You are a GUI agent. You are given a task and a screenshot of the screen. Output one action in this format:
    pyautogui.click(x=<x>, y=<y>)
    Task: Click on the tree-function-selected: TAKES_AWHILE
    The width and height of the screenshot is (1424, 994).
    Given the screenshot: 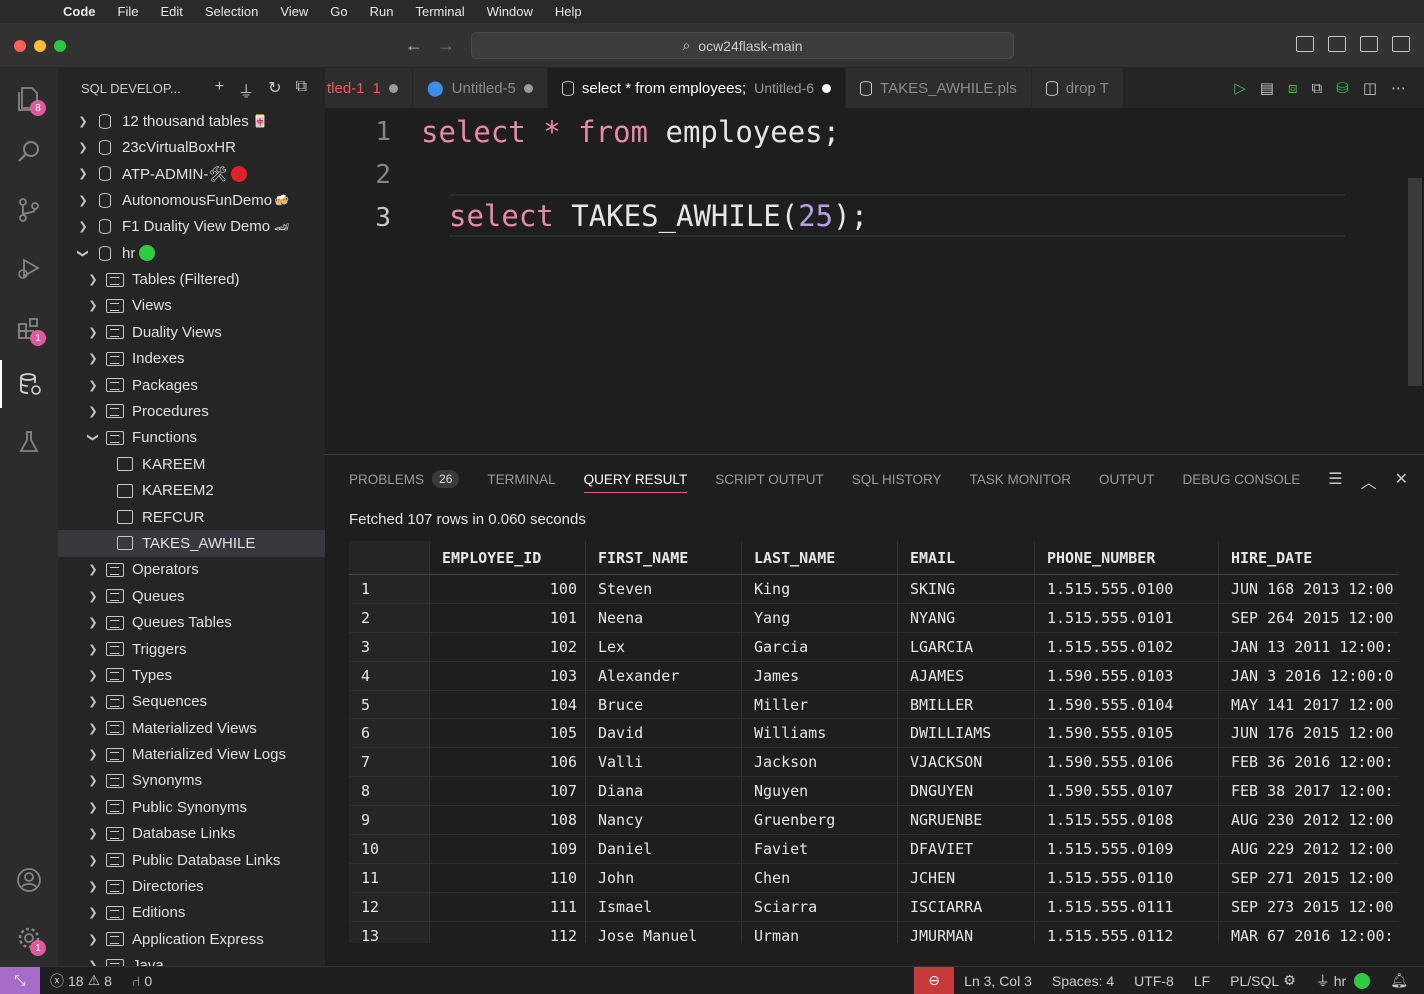 What is the action you would take?
    pyautogui.click(x=191, y=543)
    